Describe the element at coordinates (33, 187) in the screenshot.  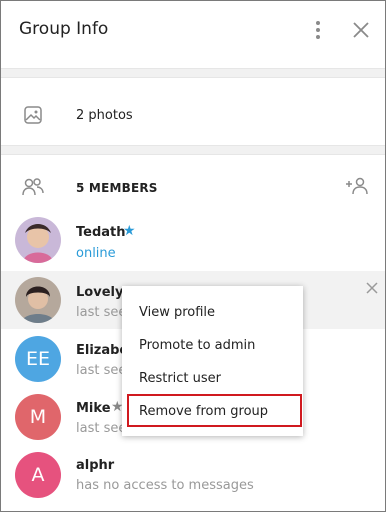
I see `members-icon` at that location.